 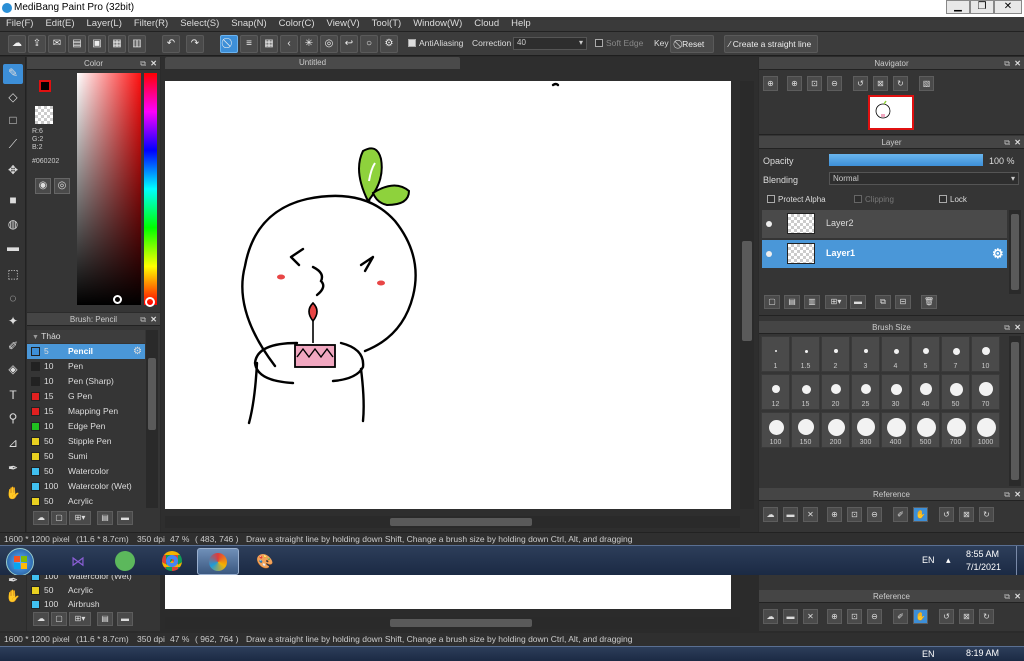 What do you see at coordinates (982, 554) in the screenshot?
I see `clock-time: 8:55 AM` at bounding box center [982, 554].